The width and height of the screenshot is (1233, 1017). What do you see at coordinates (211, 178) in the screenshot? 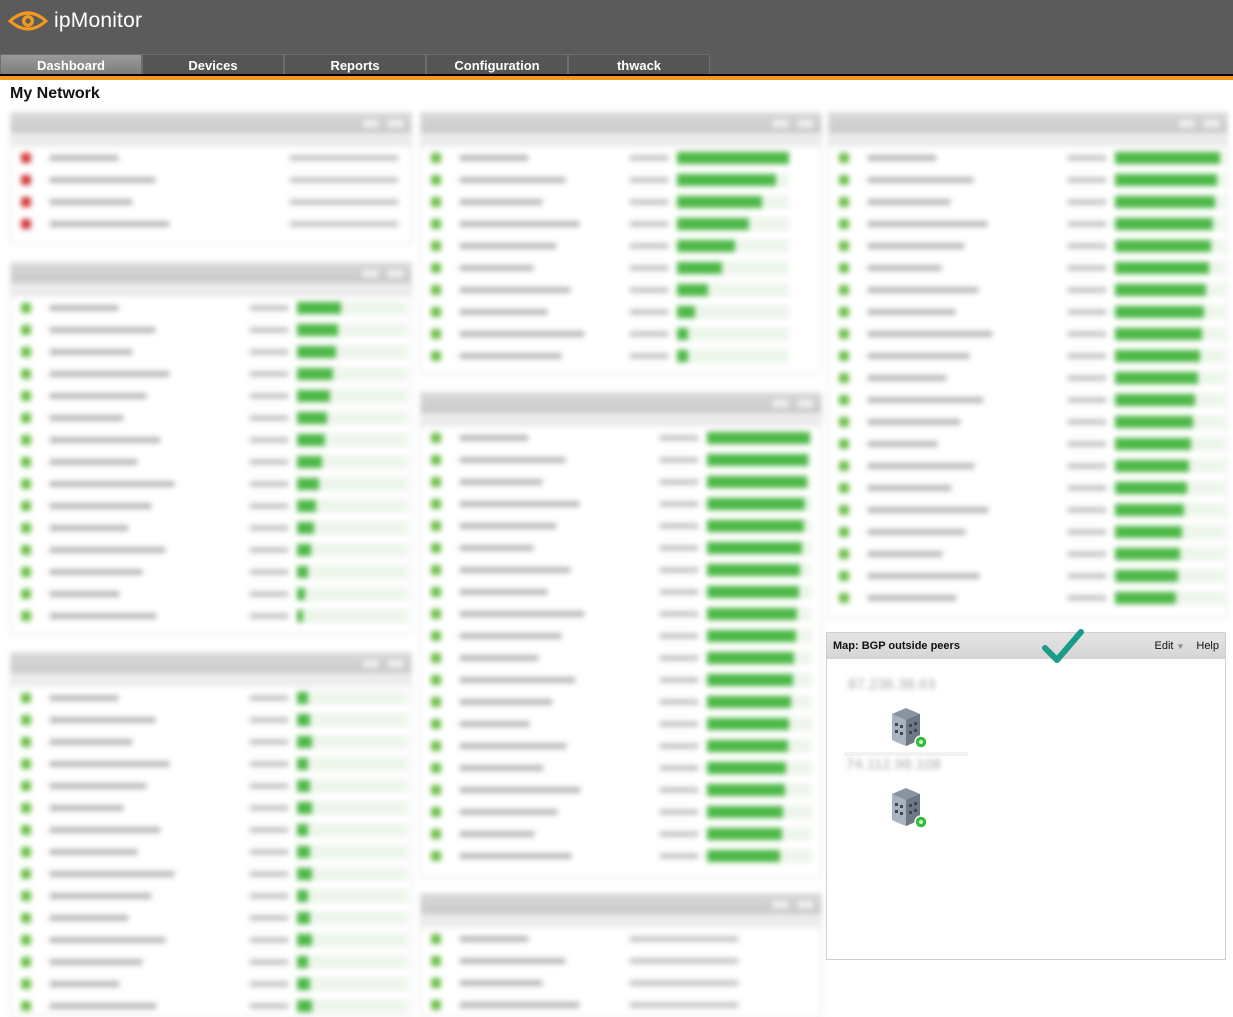
I see `widget-devices-down` at bounding box center [211, 178].